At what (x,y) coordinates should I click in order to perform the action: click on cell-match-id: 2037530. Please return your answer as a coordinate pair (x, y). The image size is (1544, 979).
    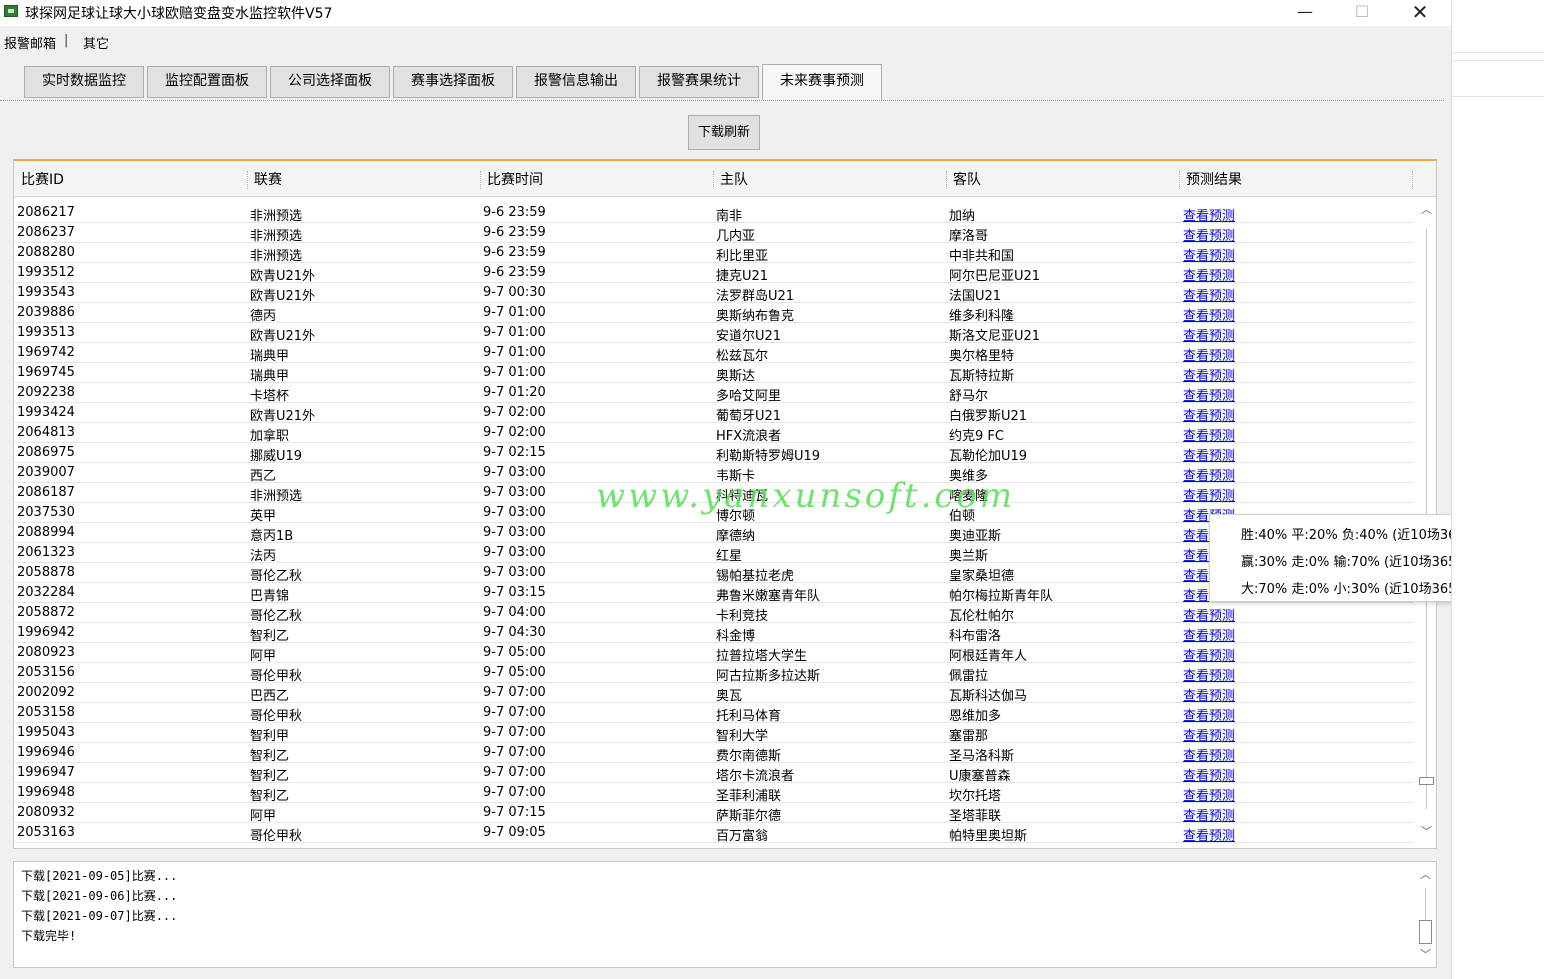
    Looking at the image, I should click on (46, 512).